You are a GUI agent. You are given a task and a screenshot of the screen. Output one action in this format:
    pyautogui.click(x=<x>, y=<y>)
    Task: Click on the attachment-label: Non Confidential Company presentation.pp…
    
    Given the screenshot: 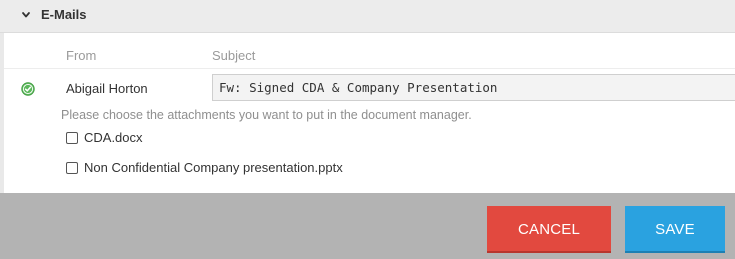 What is the action you would take?
    pyautogui.click(x=213, y=167)
    